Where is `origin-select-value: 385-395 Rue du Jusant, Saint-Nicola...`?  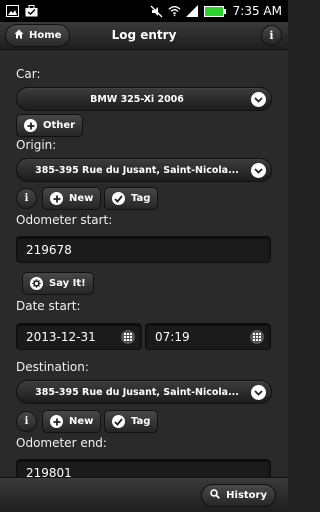 origin-select-value: 385-395 Rue du Jusant, Saint-Nicola... is located at coordinates (137, 170).